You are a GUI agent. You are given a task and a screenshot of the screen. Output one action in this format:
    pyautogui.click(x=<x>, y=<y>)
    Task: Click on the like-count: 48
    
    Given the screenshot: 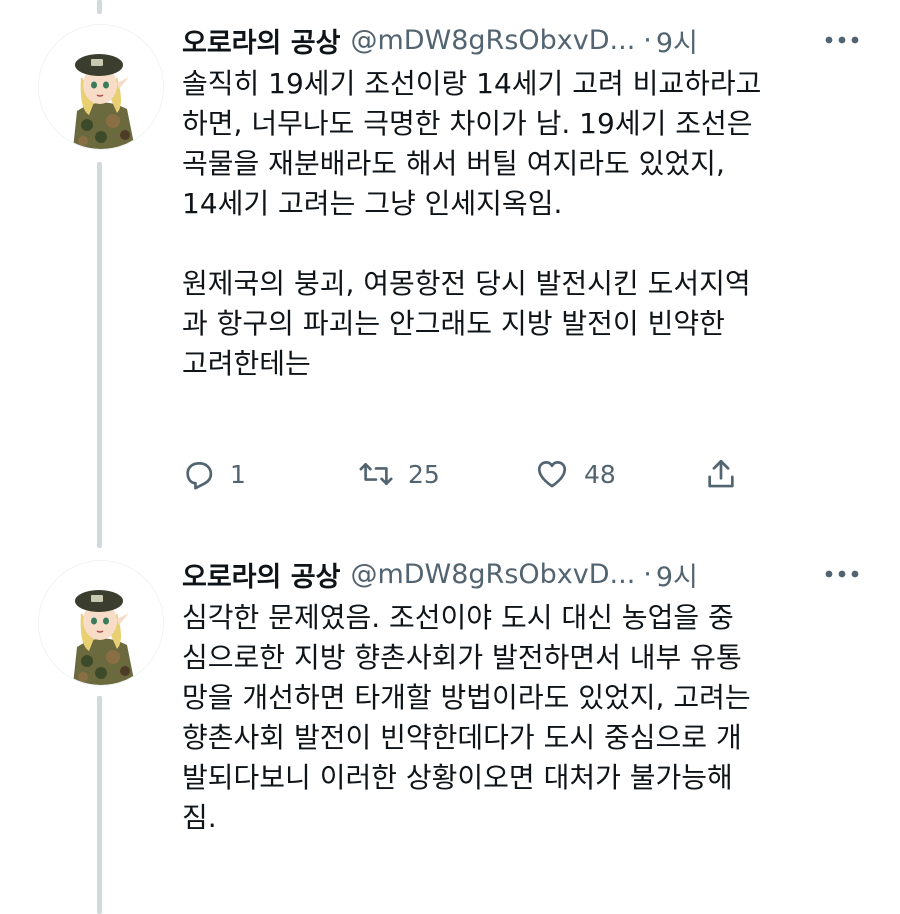 What is the action you would take?
    pyautogui.click(x=600, y=474)
    